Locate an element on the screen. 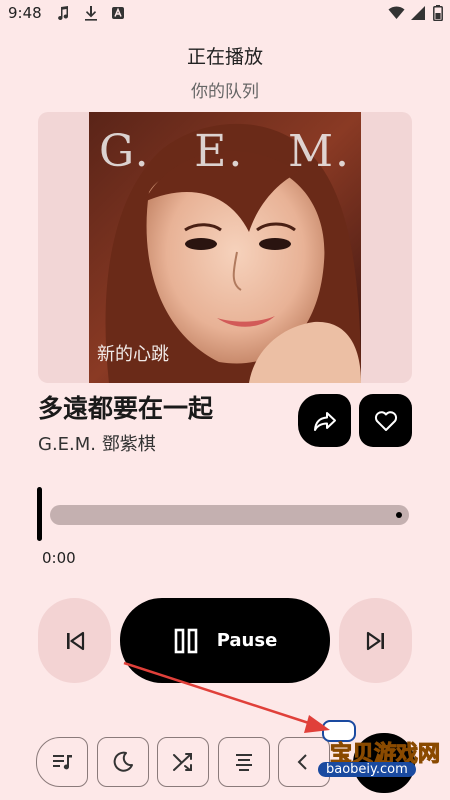  queue-music-icon is located at coordinates (62, 762).